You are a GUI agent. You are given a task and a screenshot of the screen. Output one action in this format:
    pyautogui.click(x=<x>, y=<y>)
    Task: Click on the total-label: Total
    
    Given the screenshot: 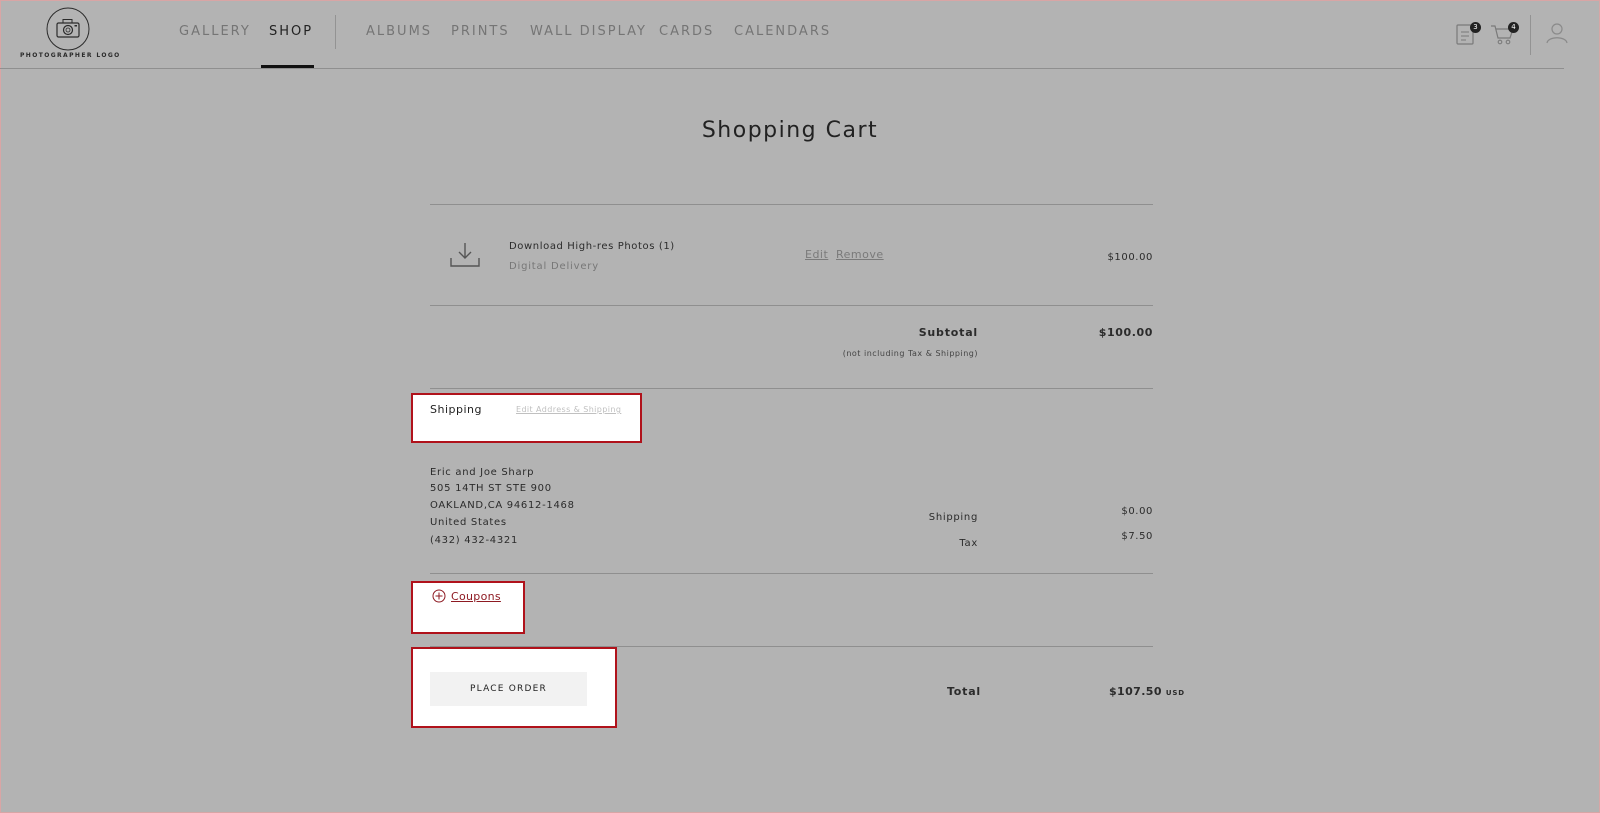 What is the action you would take?
    pyautogui.click(x=963, y=691)
    